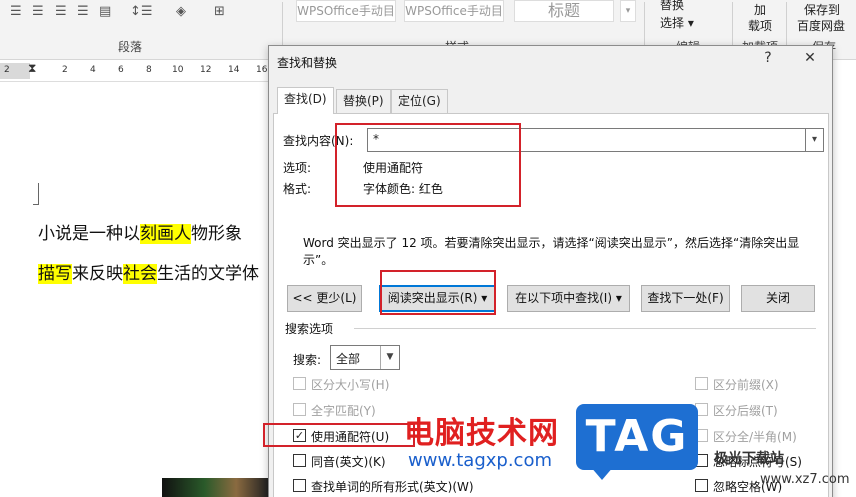 The image size is (856, 497). Describe the element at coordinates (746, 385) in the screenshot. I see `match-prefix-label: 区分前缀(X)` at that location.